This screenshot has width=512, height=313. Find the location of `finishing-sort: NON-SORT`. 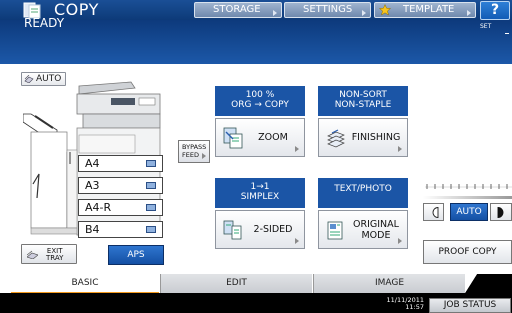

finishing-sort: NON-SORT is located at coordinates (363, 95).